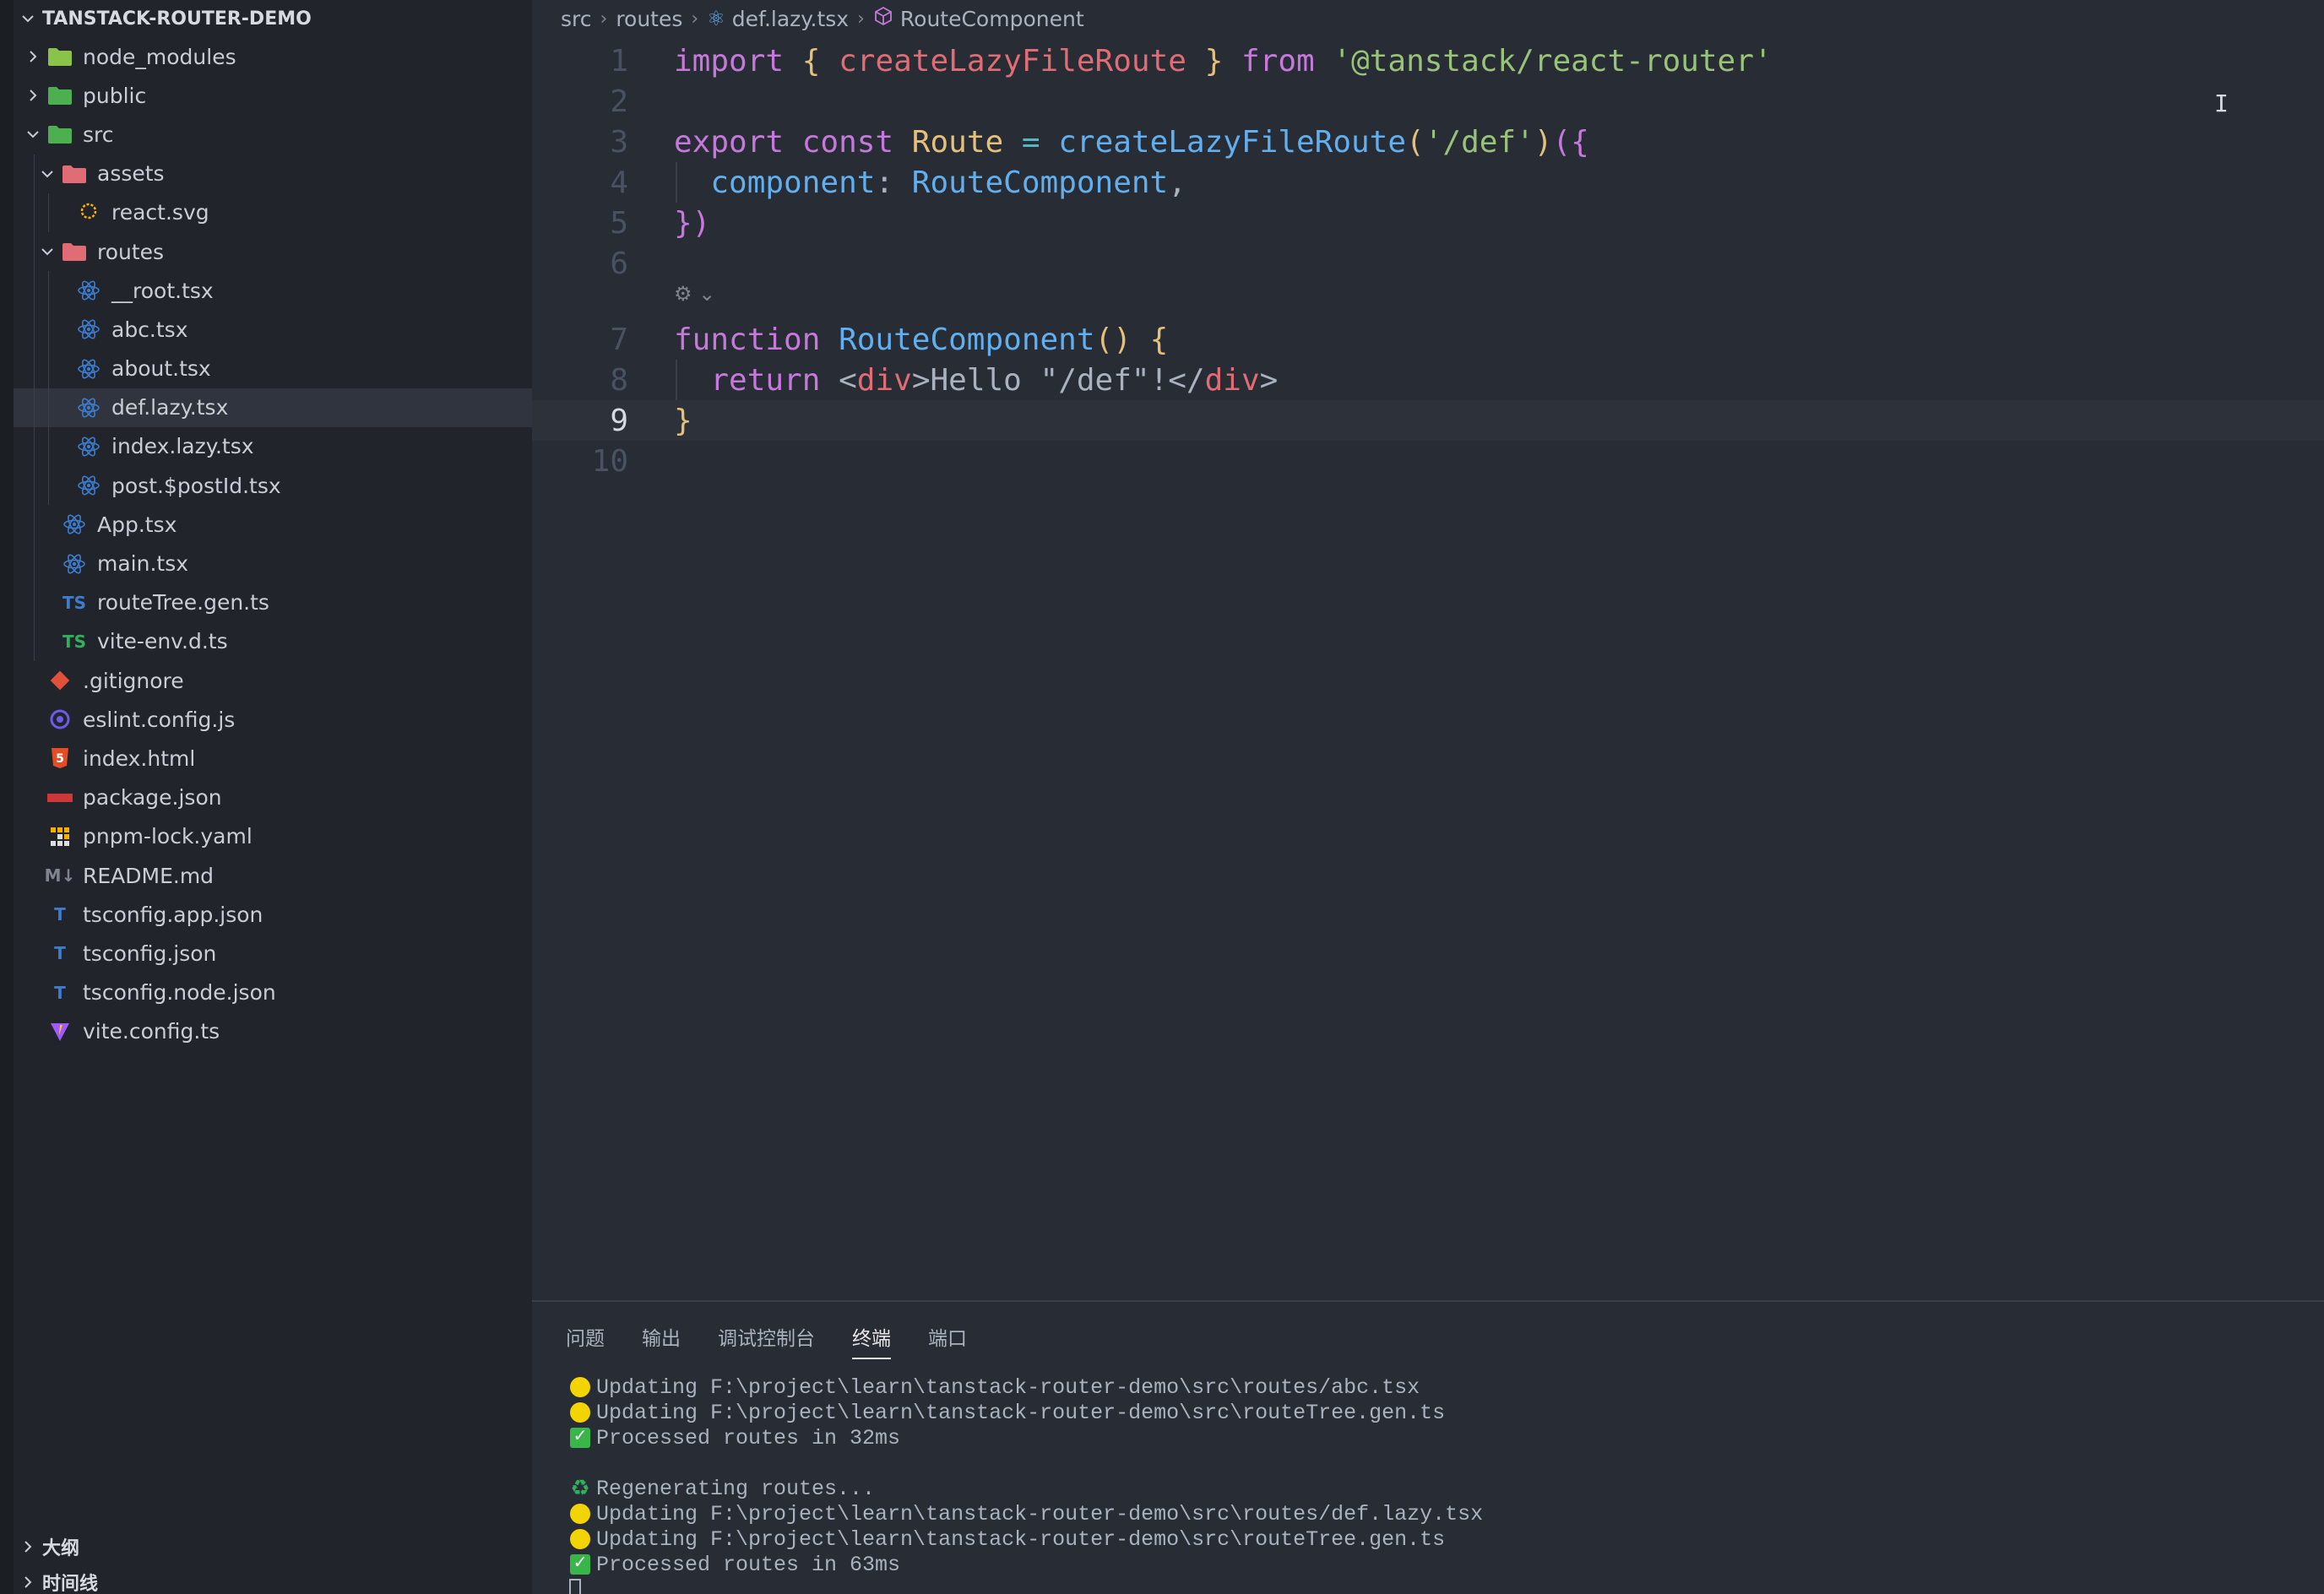  Describe the element at coordinates (273, 368) in the screenshot. I see `tree-item: about.tsx` at that location.